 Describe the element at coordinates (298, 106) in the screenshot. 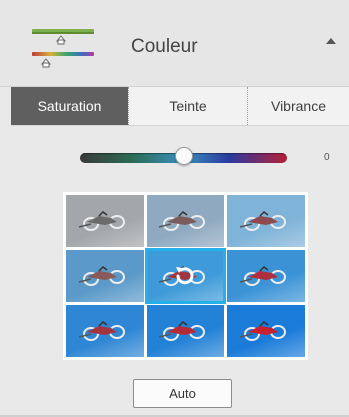

I see `tab-vibrance: Vibrance` at that location.